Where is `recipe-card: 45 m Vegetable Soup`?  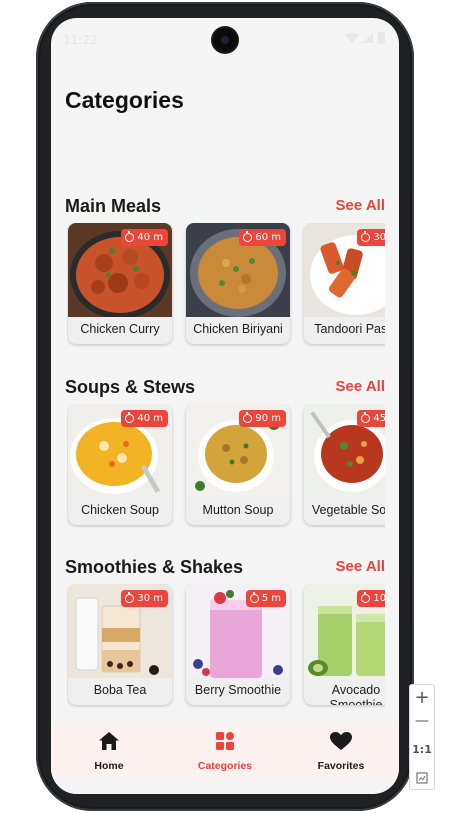
recipe-card: 45 m Vegetable Soup is located at coordinates (344, 464).